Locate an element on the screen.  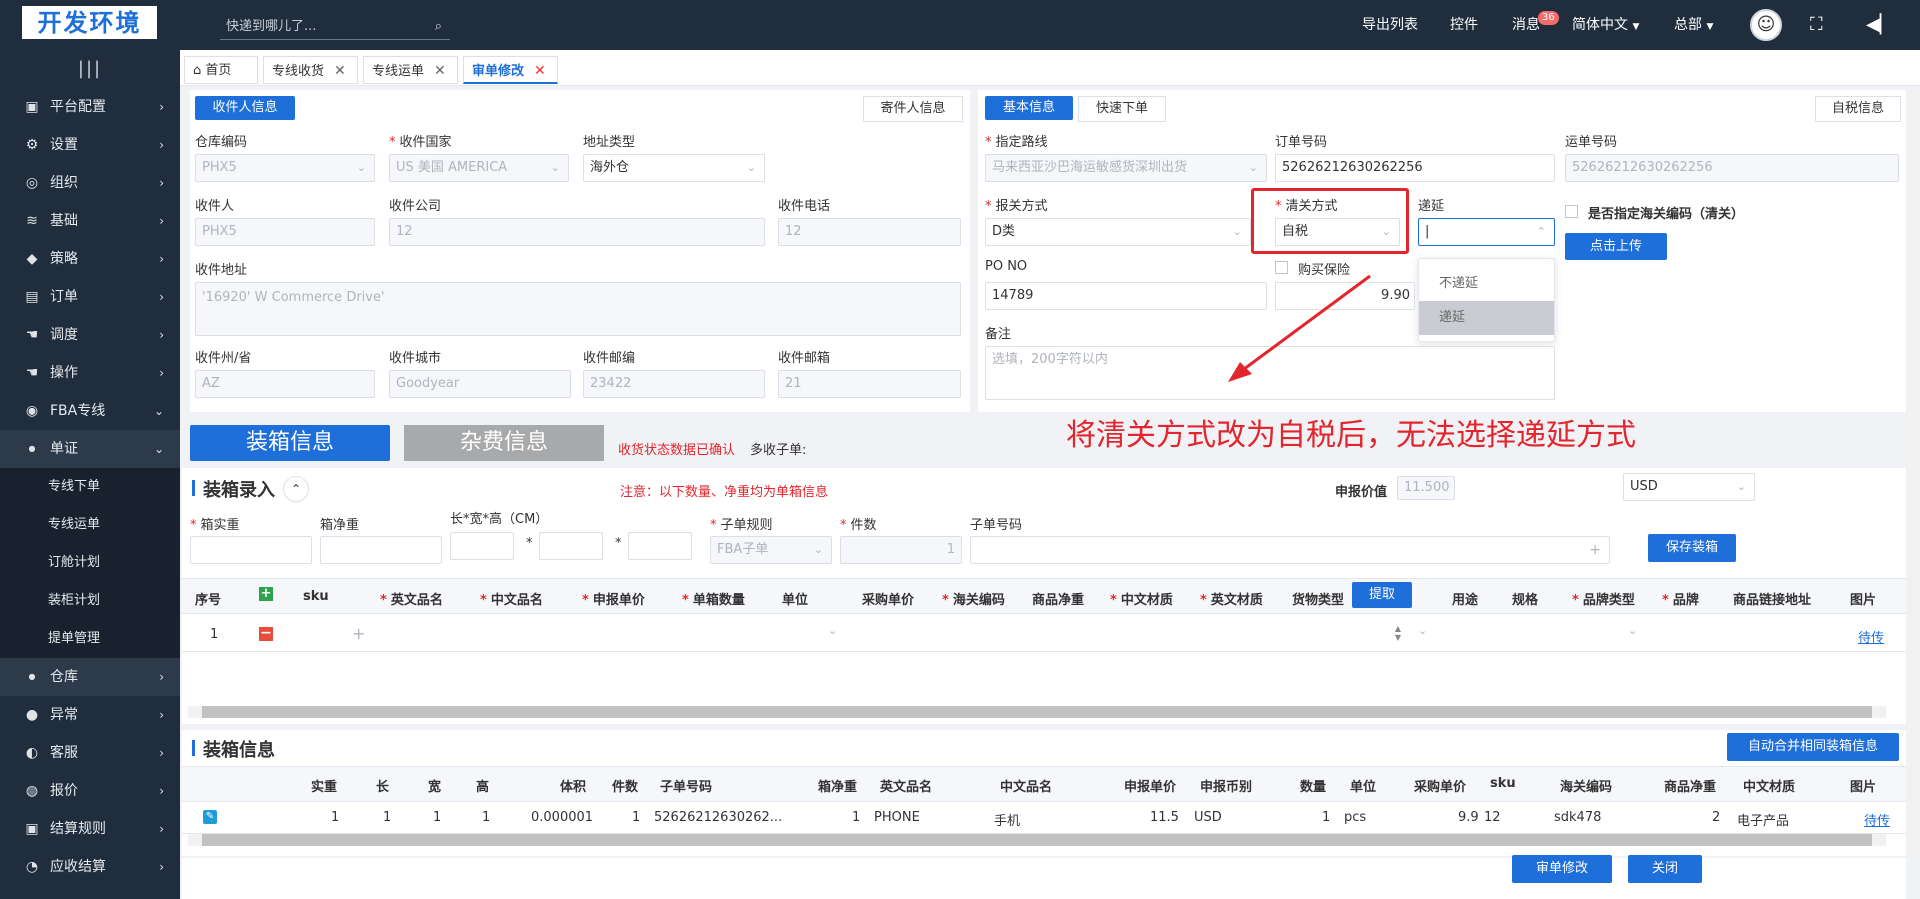
tab-line-waybill: 专线运单 ✕ is located at coordinates (410, 70).